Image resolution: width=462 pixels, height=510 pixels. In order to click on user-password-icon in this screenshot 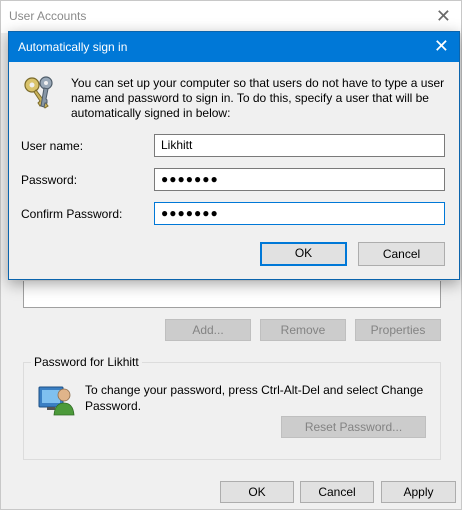, I will do `click(56, 401)`.